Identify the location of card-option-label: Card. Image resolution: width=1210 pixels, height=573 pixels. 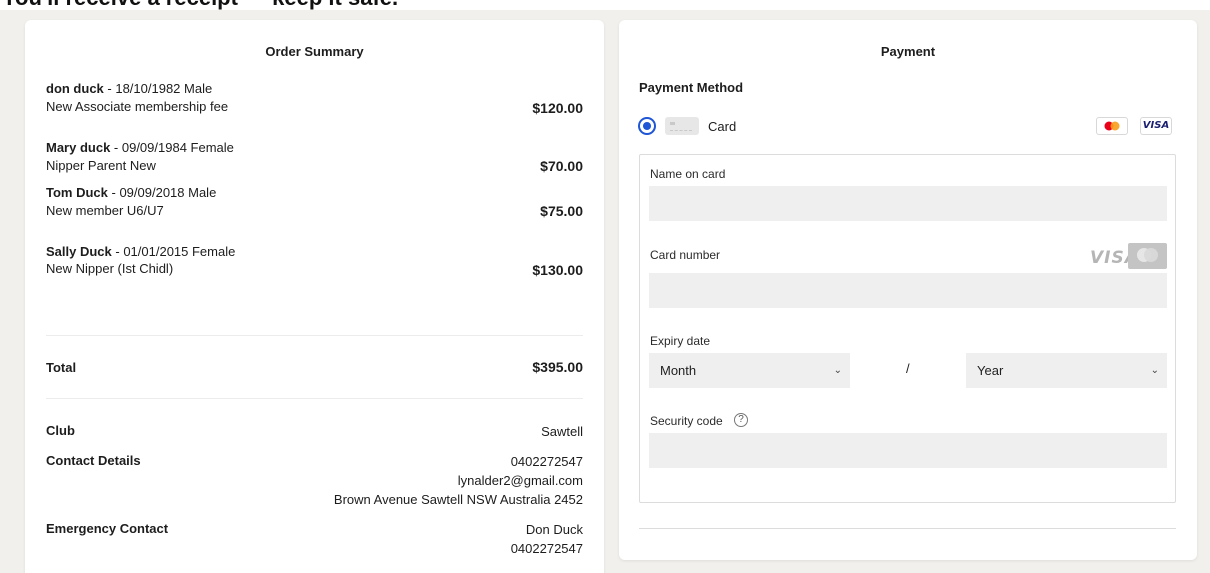
(722, 126).